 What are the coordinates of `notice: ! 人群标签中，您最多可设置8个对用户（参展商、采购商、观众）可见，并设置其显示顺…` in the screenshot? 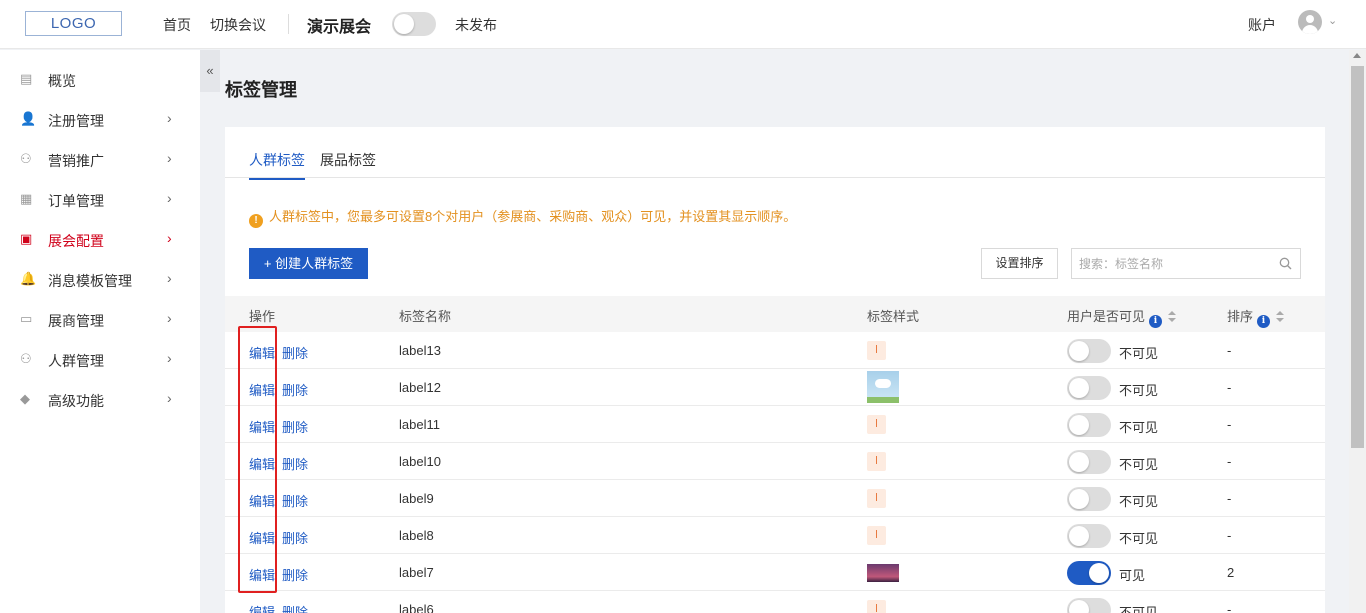 It's located at (522, 217).